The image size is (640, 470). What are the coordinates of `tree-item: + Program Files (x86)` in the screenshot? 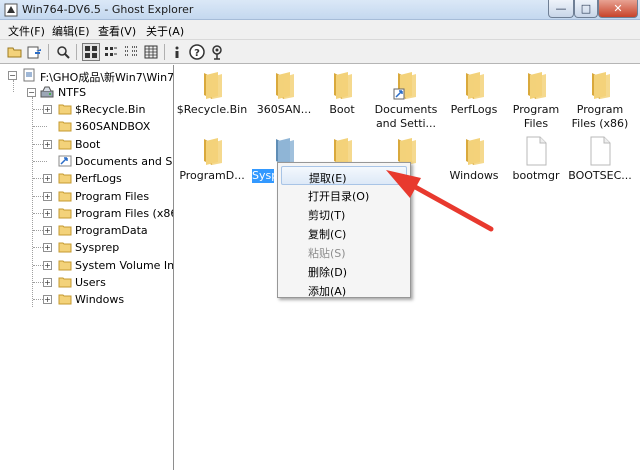 It's located at (86, 213).